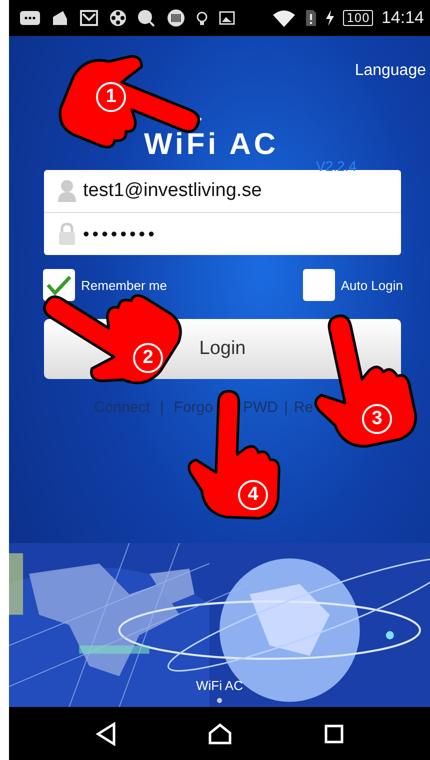  I want to click on home-icon, so click(220, 733).